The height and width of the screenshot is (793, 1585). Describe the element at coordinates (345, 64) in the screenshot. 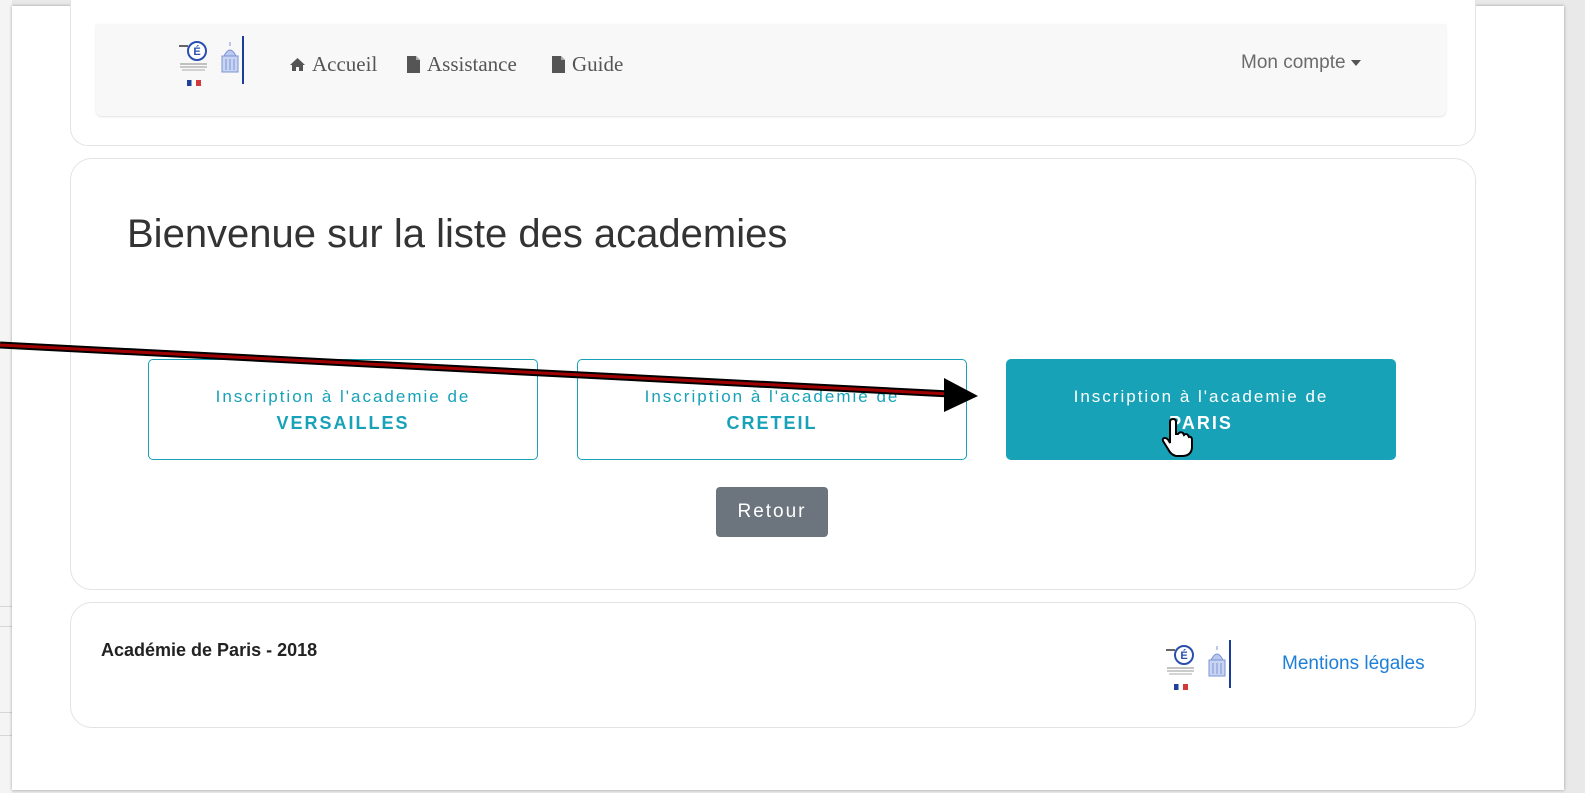

I see `nav-accueil-label: Accueil` at that location.